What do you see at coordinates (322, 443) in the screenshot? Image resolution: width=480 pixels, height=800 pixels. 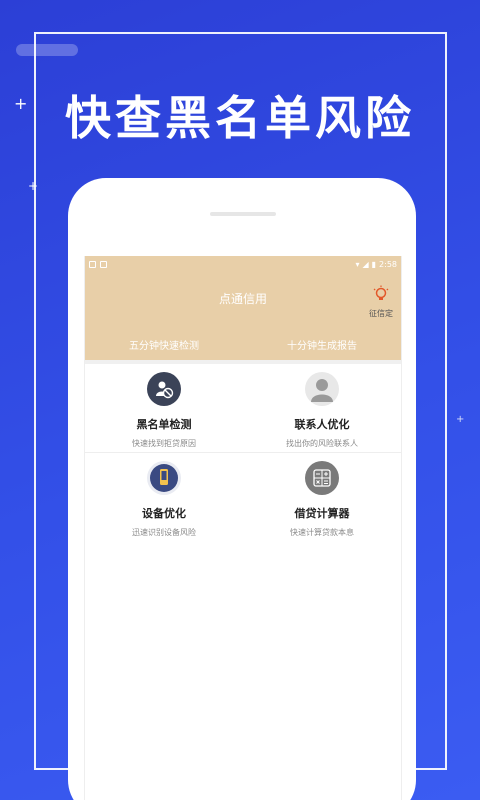 I see `feature-subtitle: 找出你的风险联系人` at bounding box center [322, 443].